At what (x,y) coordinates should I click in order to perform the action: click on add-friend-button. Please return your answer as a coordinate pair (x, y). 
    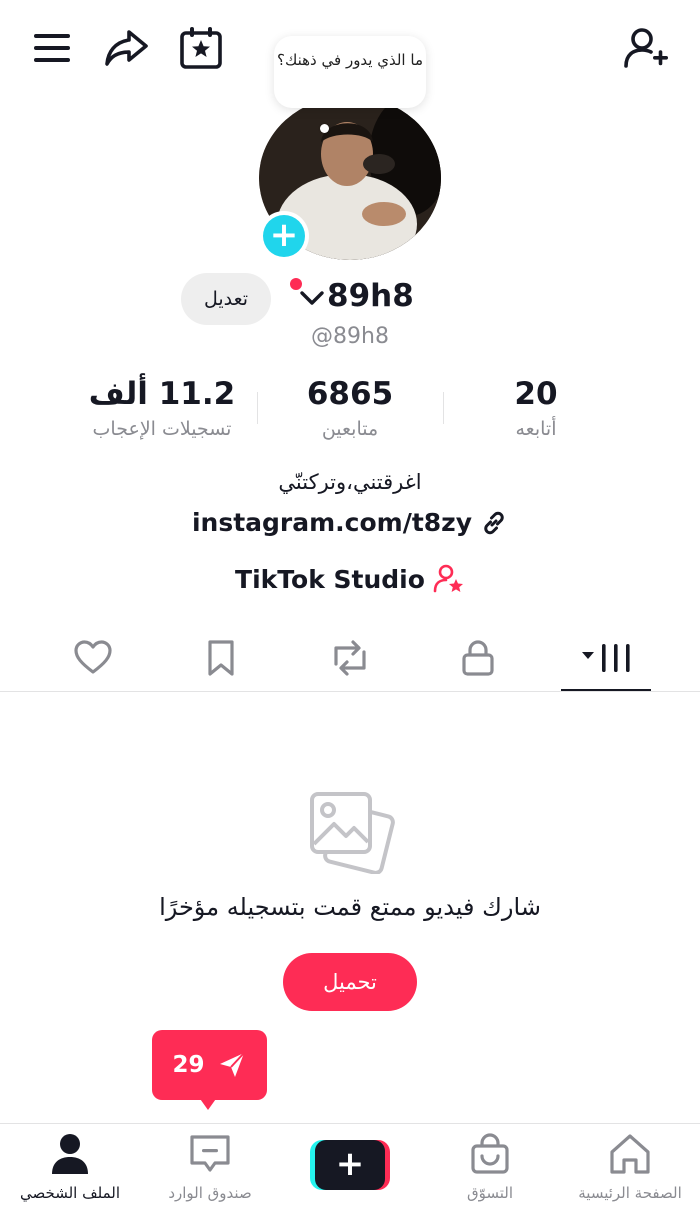
    Looking at the image, I should click on (646, 48).